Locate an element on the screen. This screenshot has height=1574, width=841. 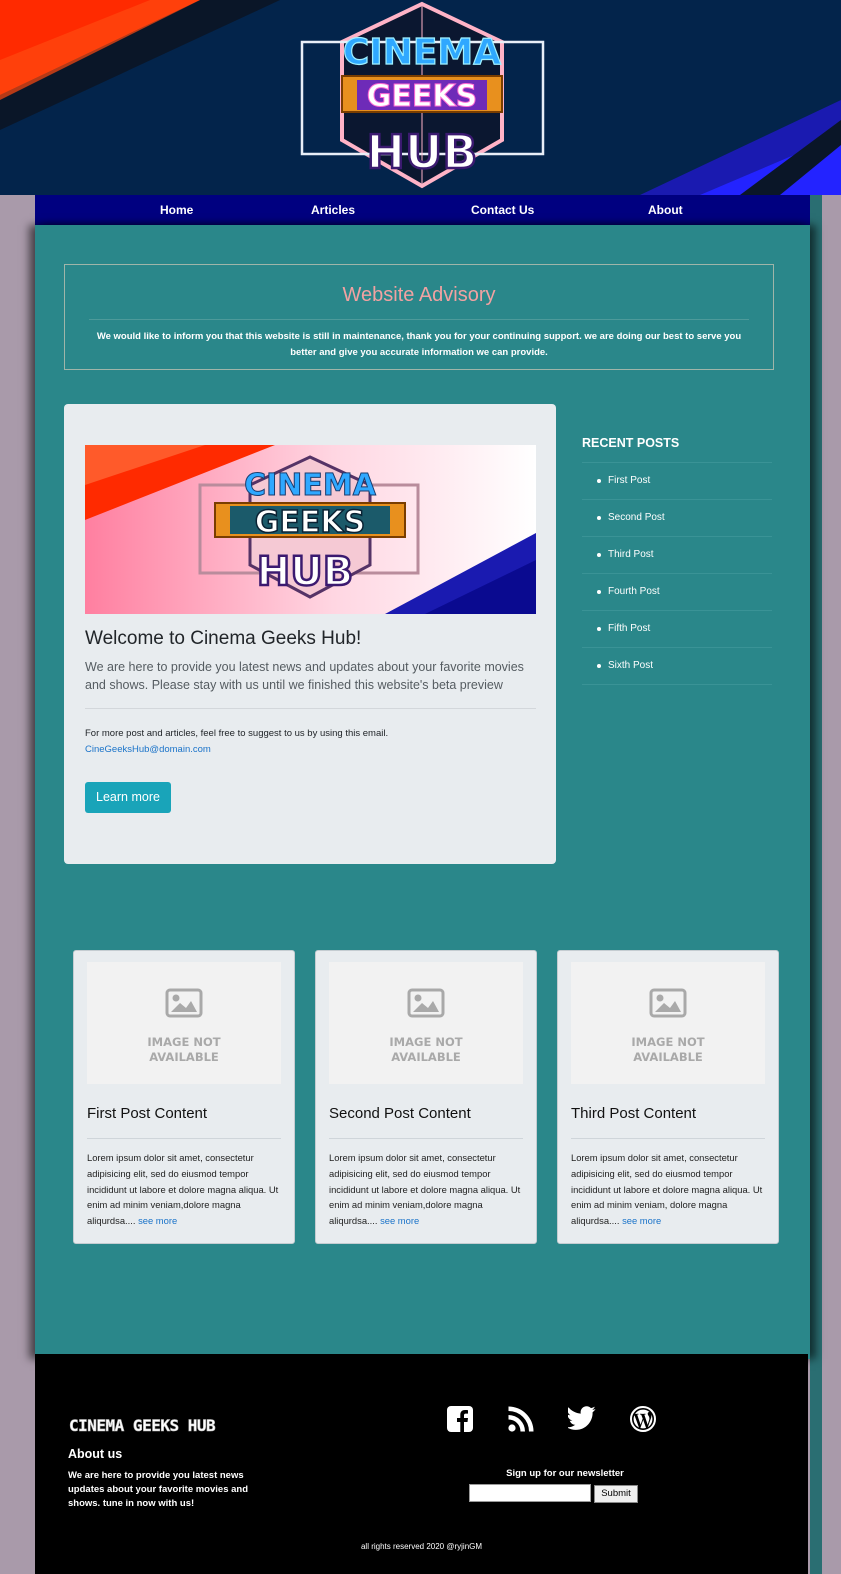
welcome-hero-image: CINEMA GEEKS HUB is located at coordinates (310, 529).